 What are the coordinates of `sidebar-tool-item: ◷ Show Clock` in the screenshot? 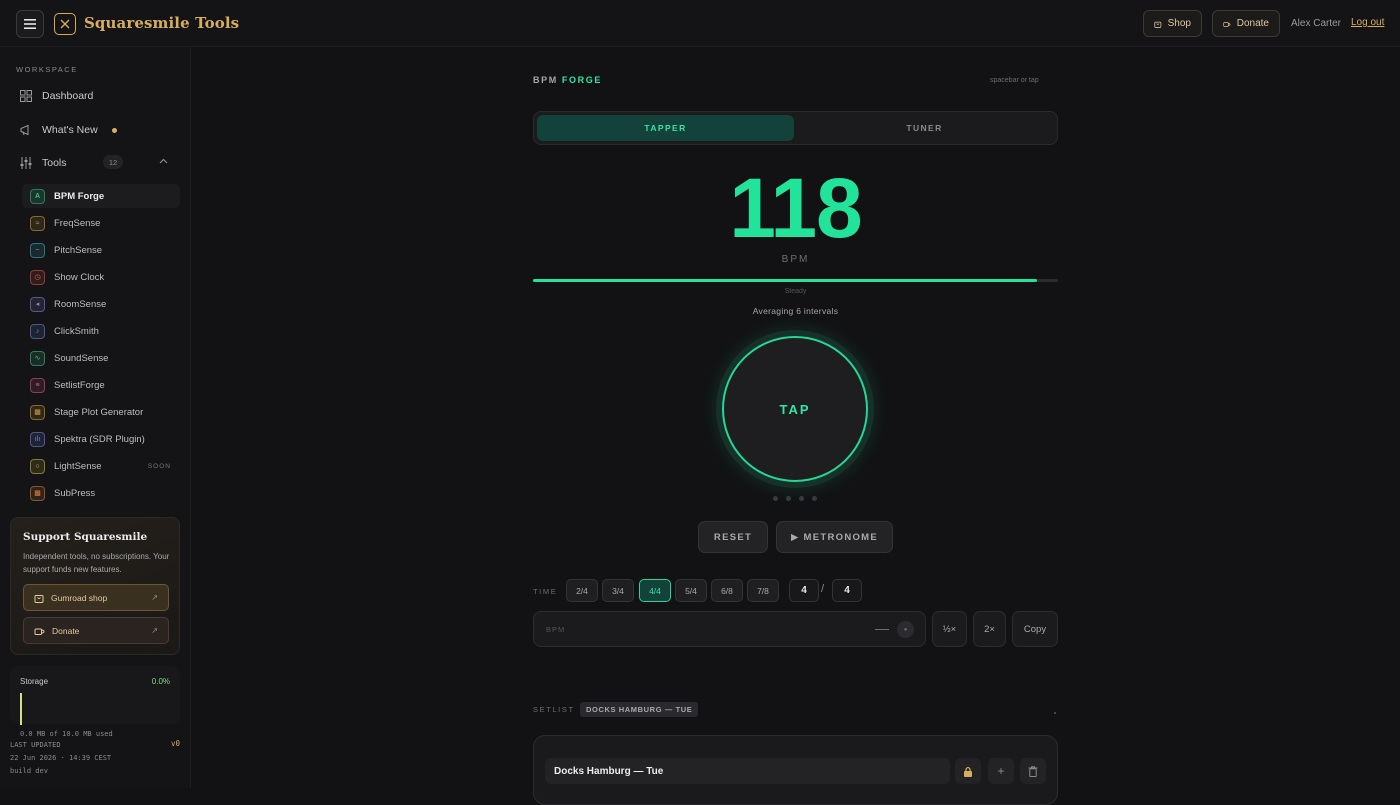 It's located at (101, 277).